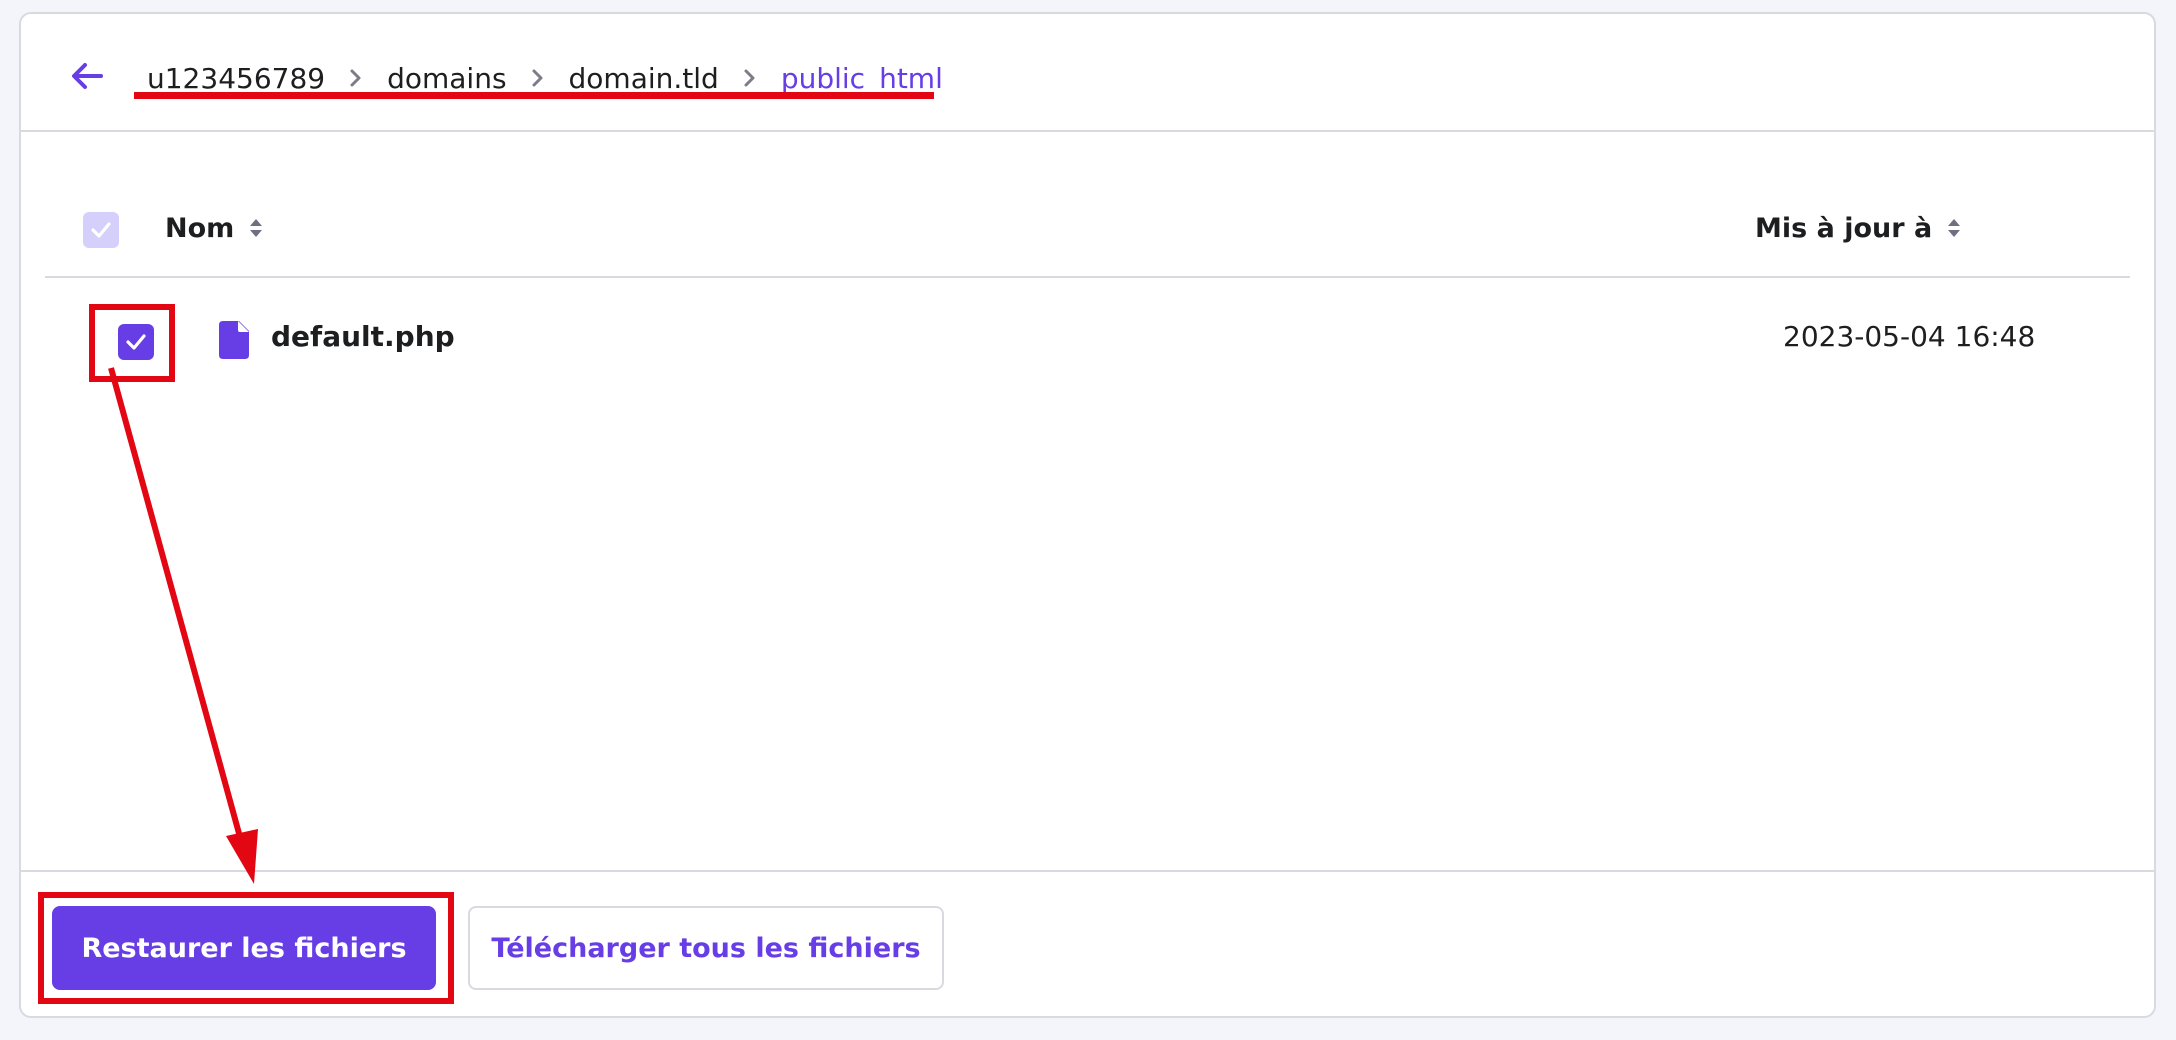 Image resolution: width=2176 pixels, height=1040 pixels. I want to click on back-button, so click(87, 76).